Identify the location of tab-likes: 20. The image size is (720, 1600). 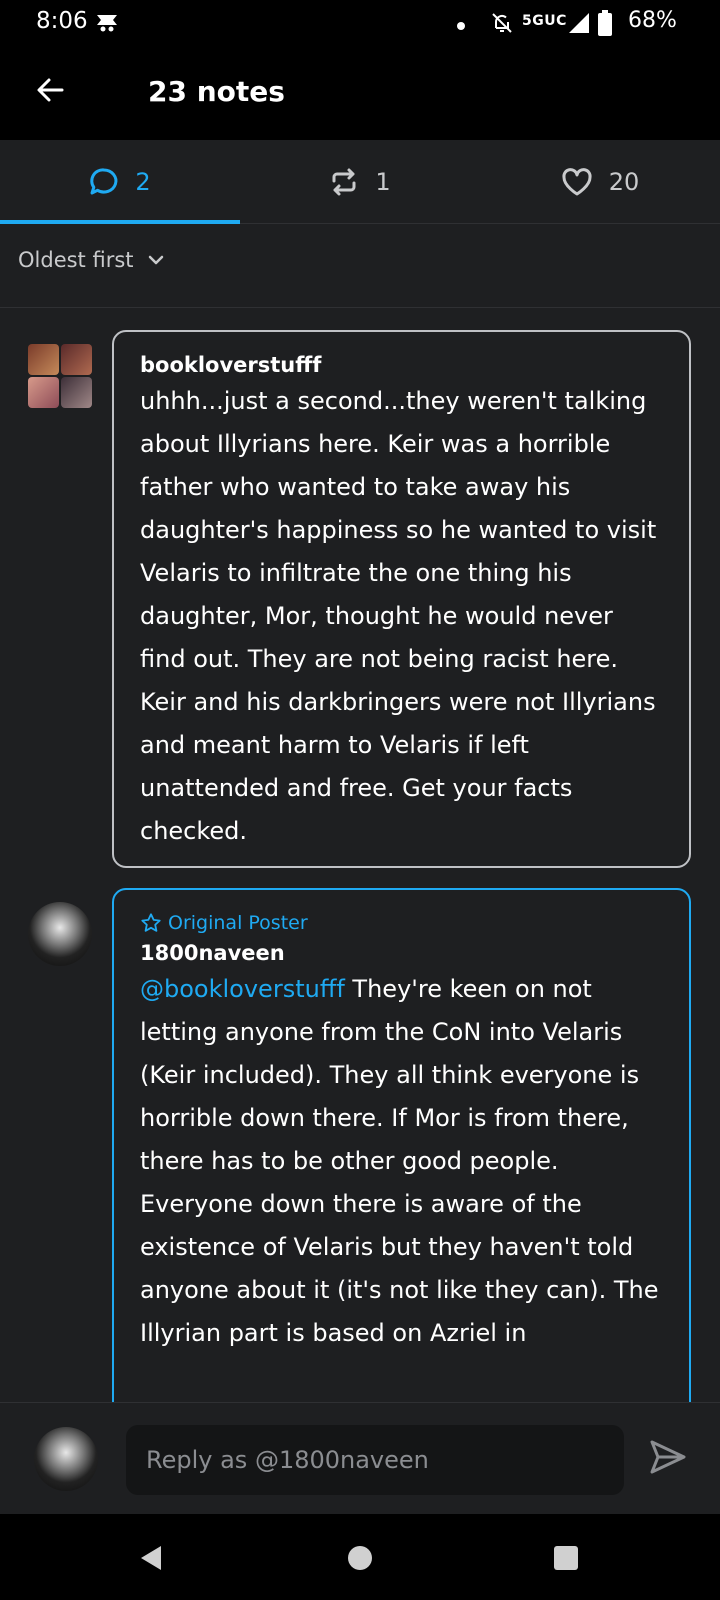
(600, 182).